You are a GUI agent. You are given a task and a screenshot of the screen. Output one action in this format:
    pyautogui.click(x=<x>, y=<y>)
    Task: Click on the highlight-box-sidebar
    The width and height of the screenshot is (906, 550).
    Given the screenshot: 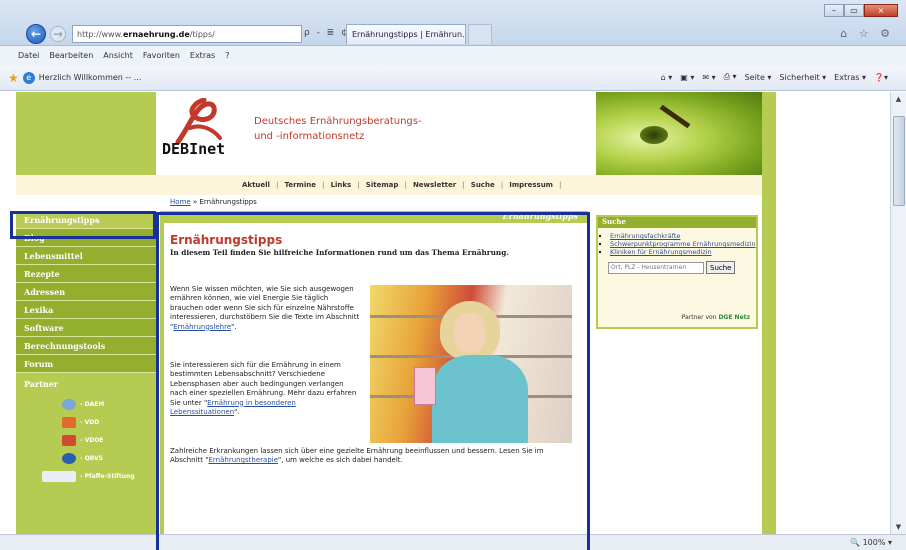 What is the action you would take?
    pyautogui.click(x=83, y=225)
    